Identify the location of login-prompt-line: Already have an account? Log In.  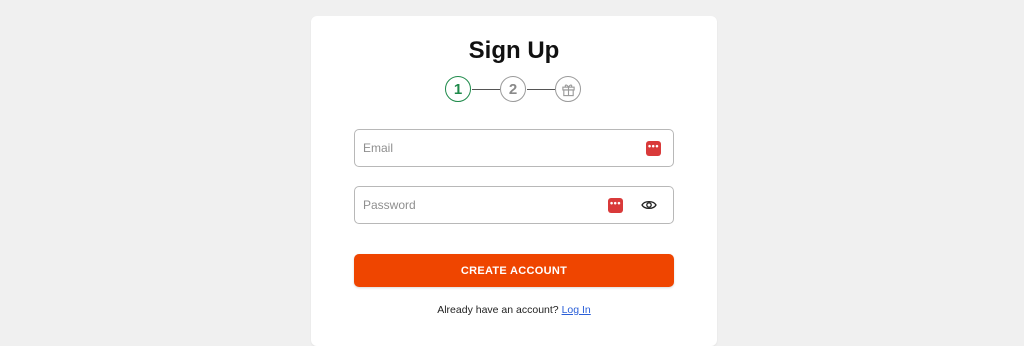
(514, 310).